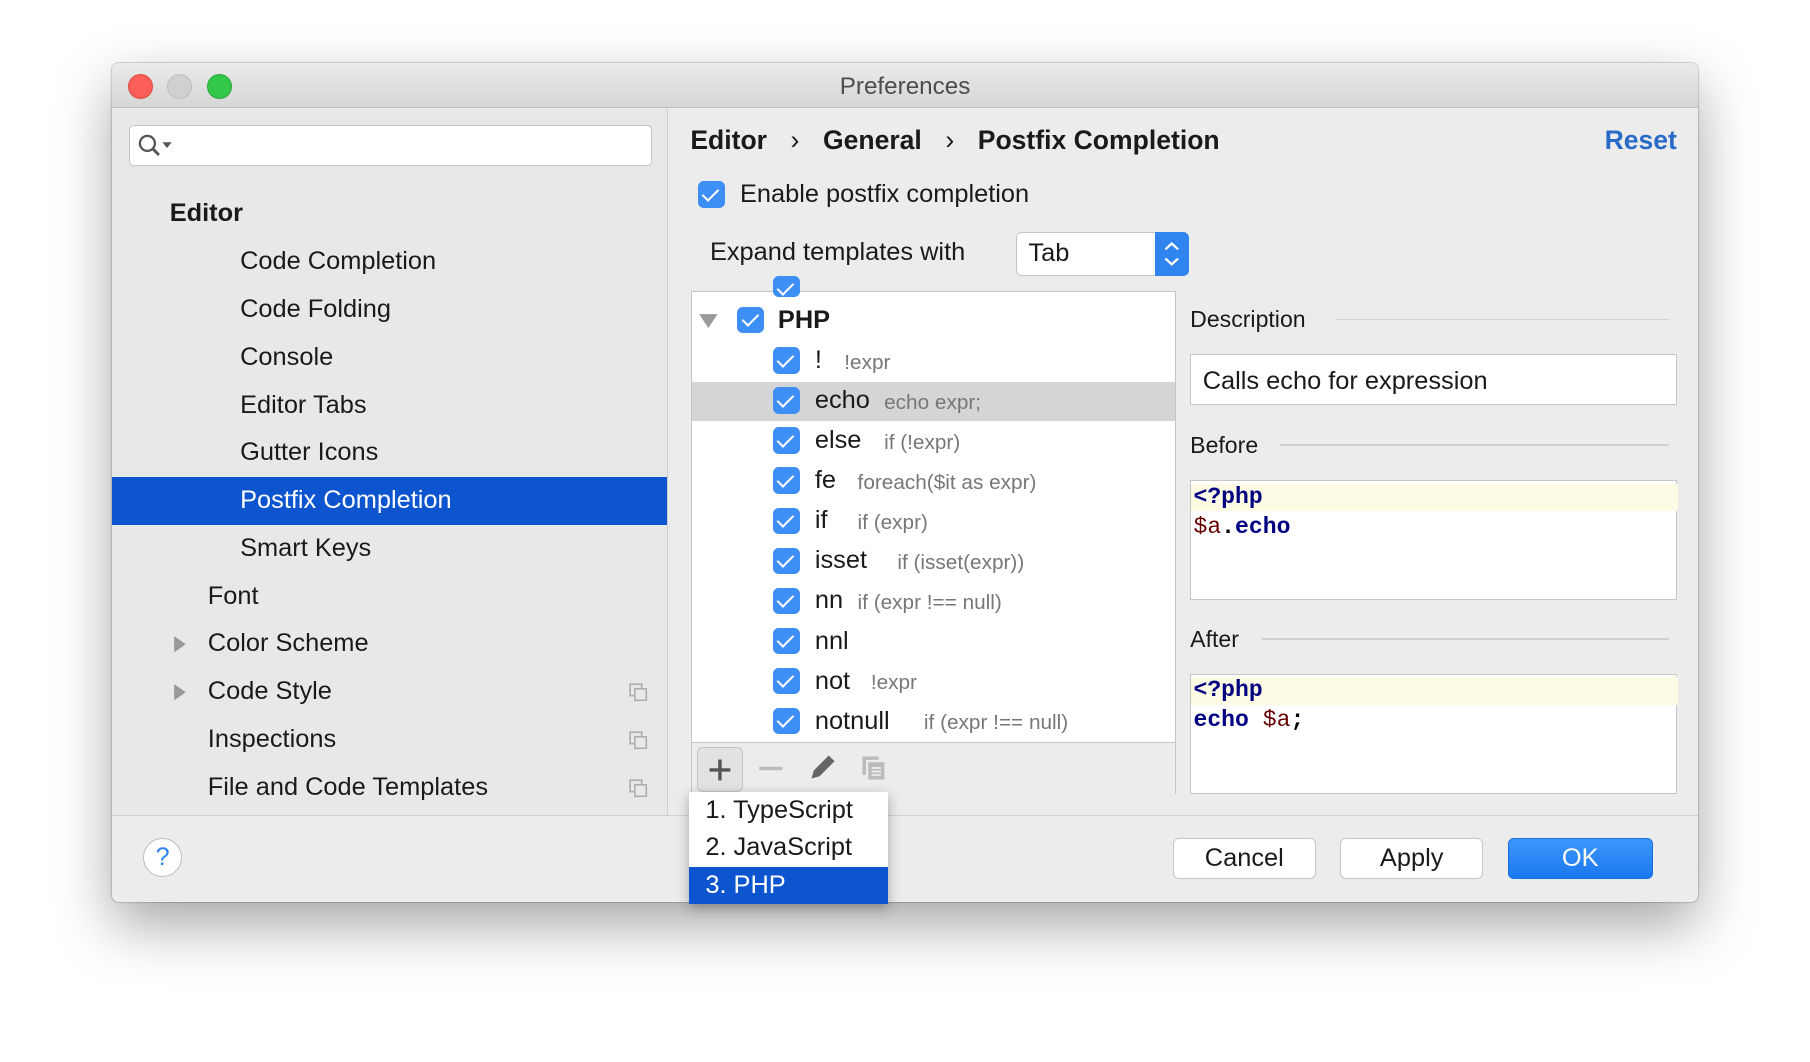  I want to click on minus-icon, so click(771, 768).